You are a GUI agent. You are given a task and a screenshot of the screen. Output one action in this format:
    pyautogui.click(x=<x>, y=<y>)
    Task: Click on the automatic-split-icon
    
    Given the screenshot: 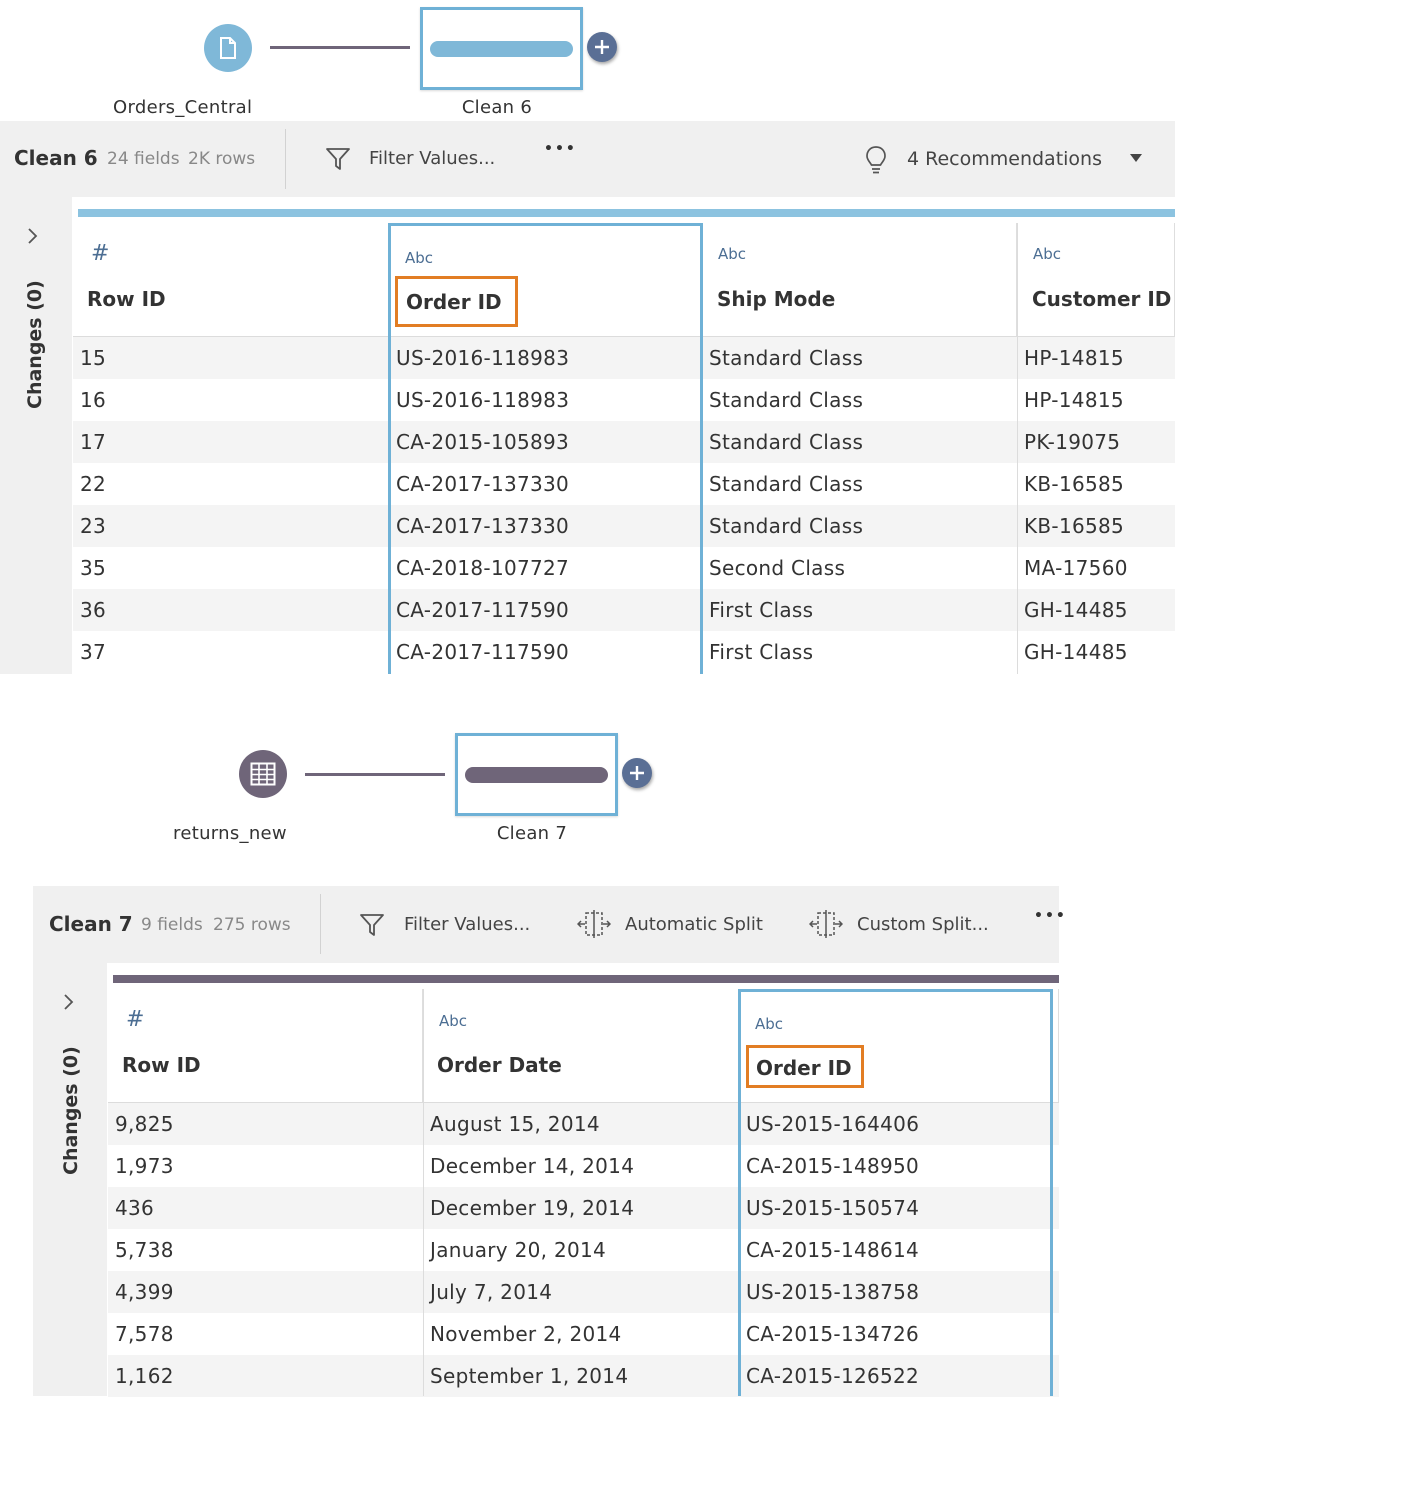 What is the action you would take?
    pyautogui.click(x=594, y=924)
    